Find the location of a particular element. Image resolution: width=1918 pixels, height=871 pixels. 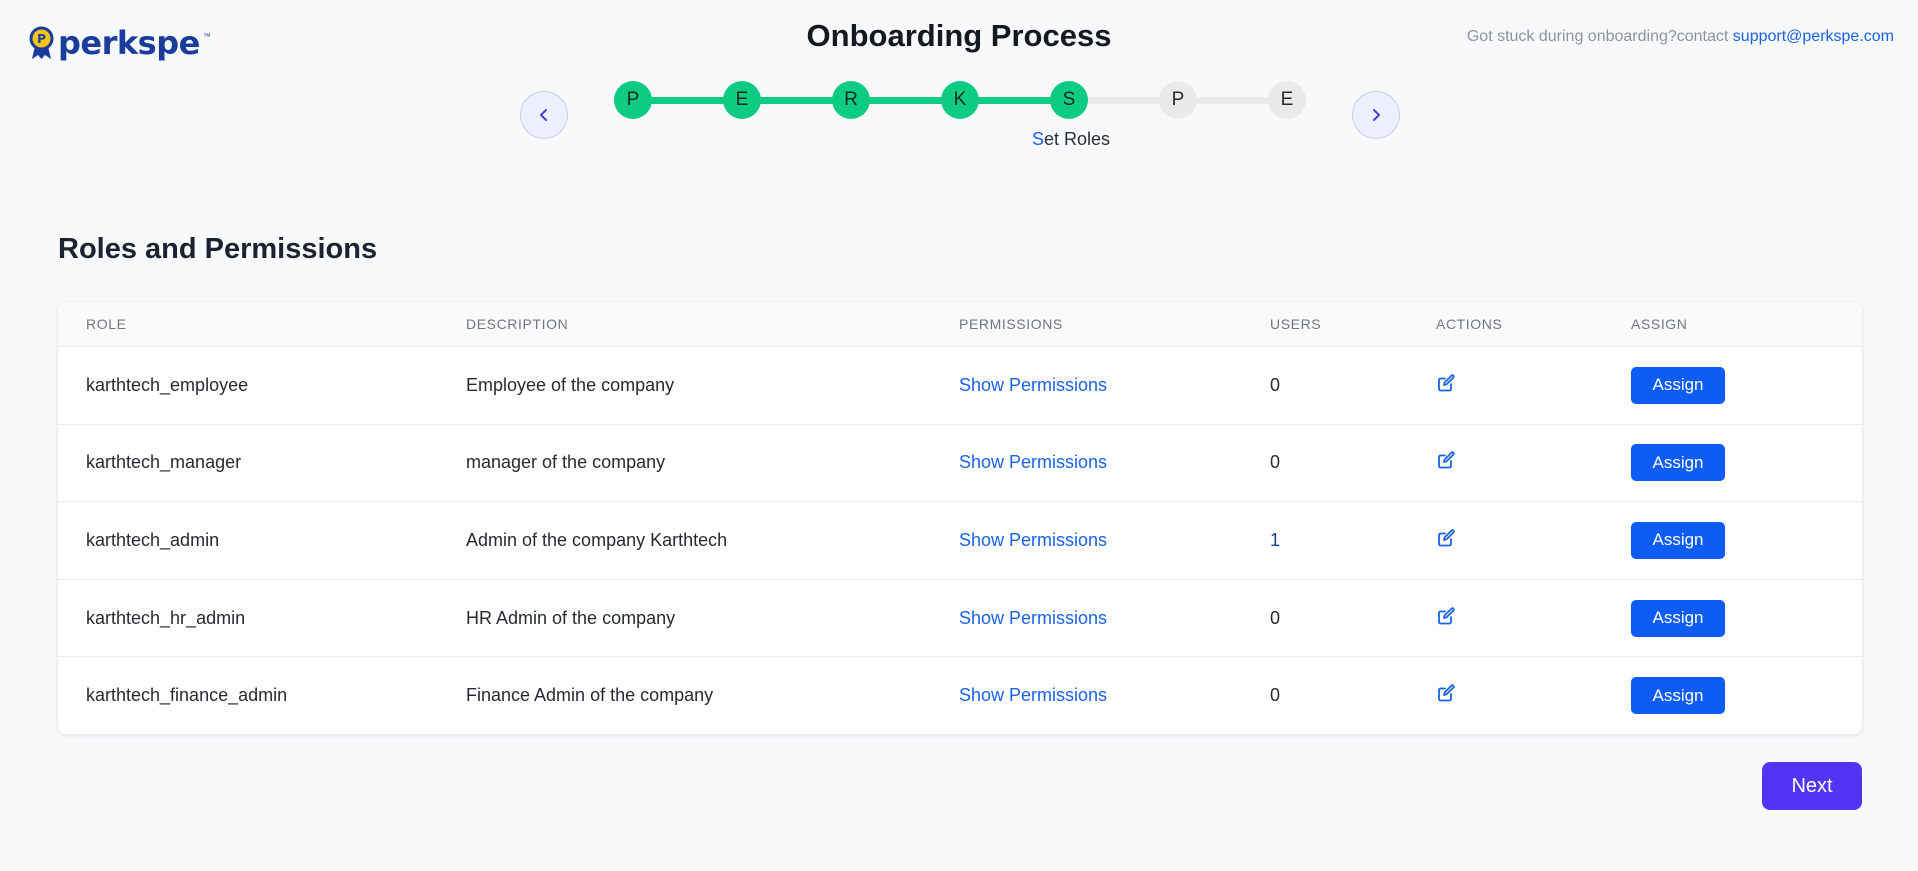

role-description: Finance Admin of the company is located at coordinates (590, 695).